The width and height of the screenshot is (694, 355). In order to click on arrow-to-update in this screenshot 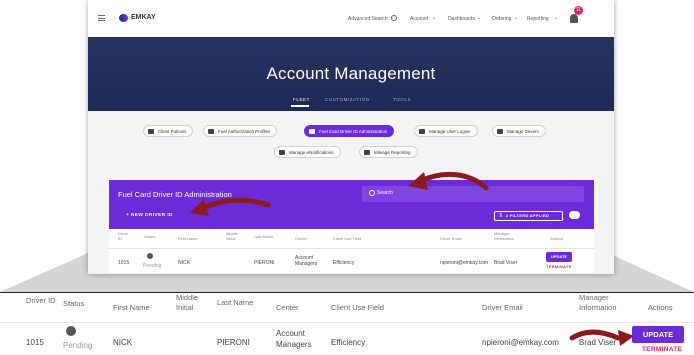, I will do `click(595, 335)`.